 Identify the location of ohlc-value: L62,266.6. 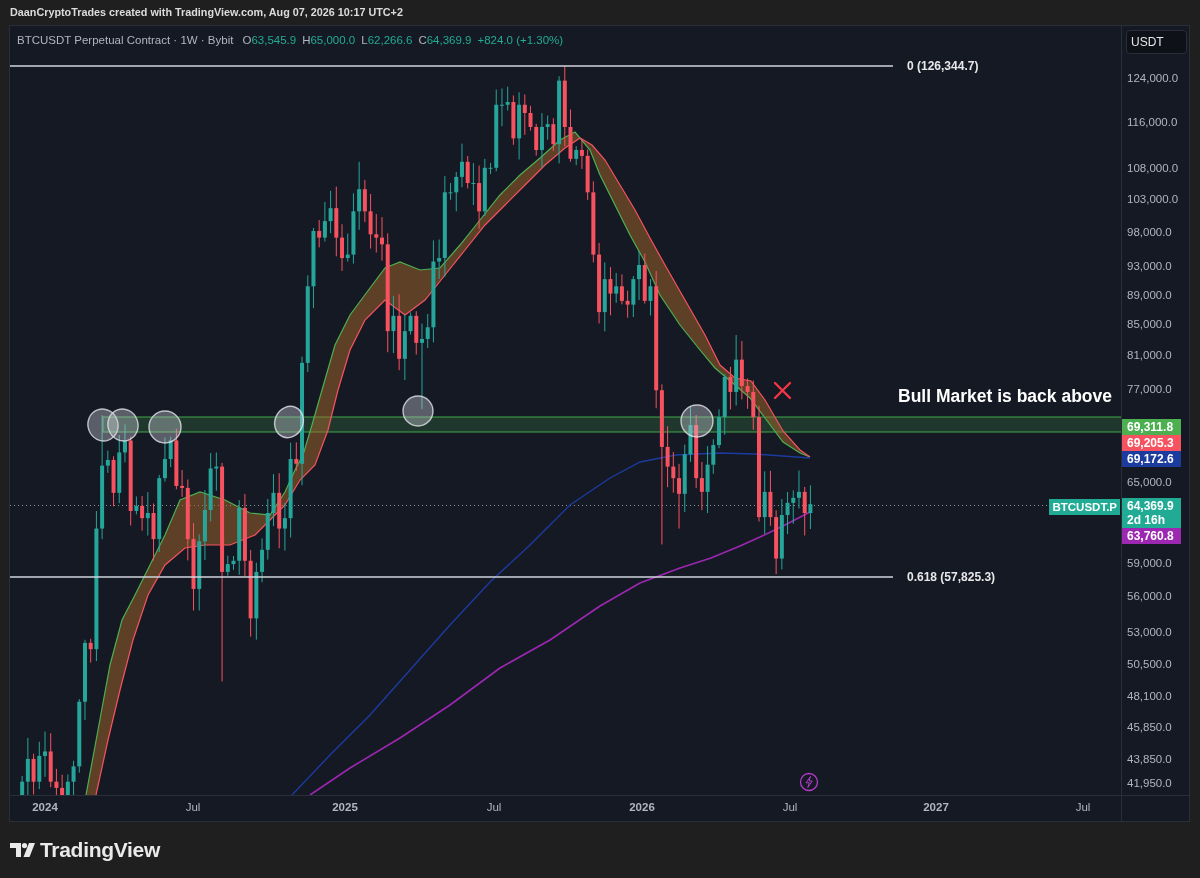
(387, 40).